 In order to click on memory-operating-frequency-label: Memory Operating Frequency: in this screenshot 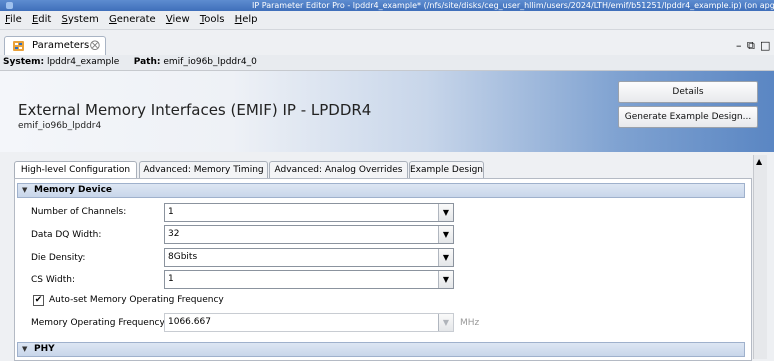, I will do `click(99, 323)`.